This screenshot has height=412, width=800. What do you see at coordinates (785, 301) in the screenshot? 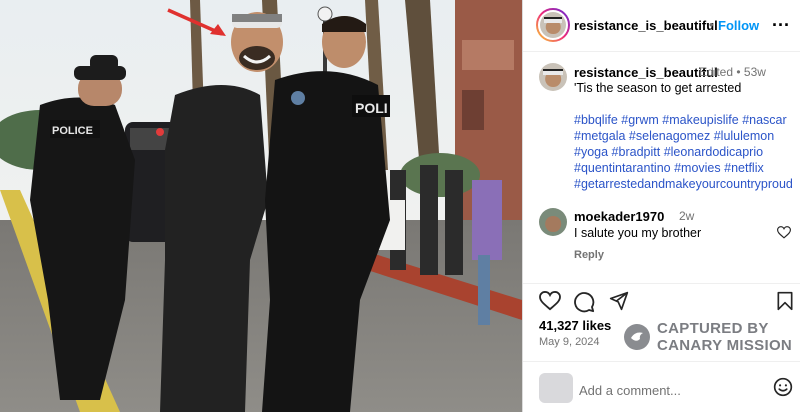
I see `bookmark-icon` at bounding box center [785, 301].